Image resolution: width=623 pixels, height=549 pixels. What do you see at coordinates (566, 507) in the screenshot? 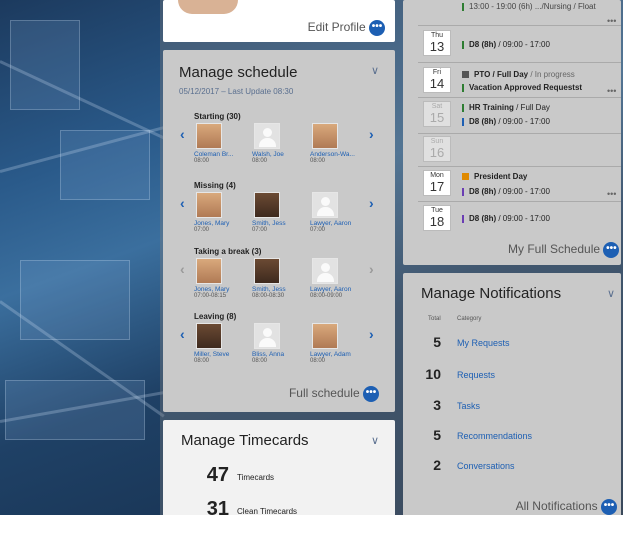
I see `all-notifications-link: All Notifications •••` at bounding box center [566, 507].